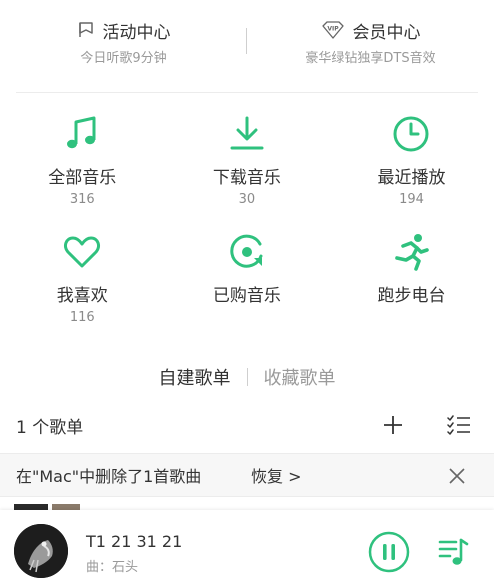 Image resolution: width=494 pixels, height=588 pixels. Describe the element at coordinates (386, 32) in the screenshot. I see `vip-center-title: 会员中心` at that location.